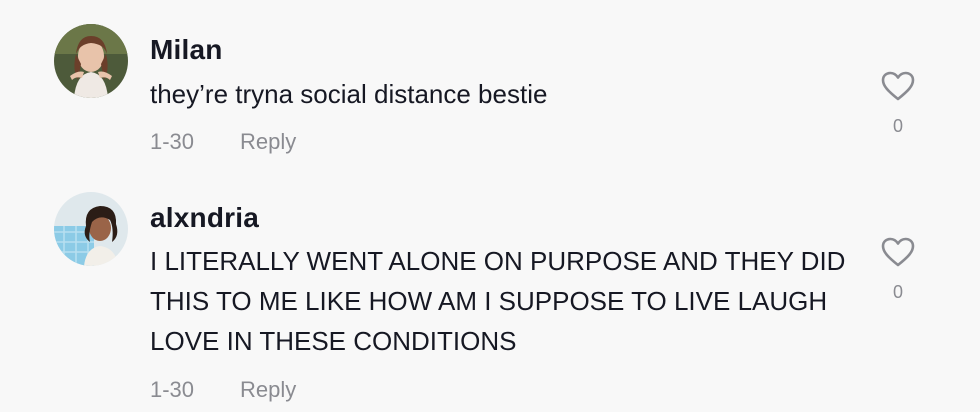 This screenshot has height=412, width=980. Describe the element at coordinates (186, 50) in the screenshot. I see `username: Milan` at that location.